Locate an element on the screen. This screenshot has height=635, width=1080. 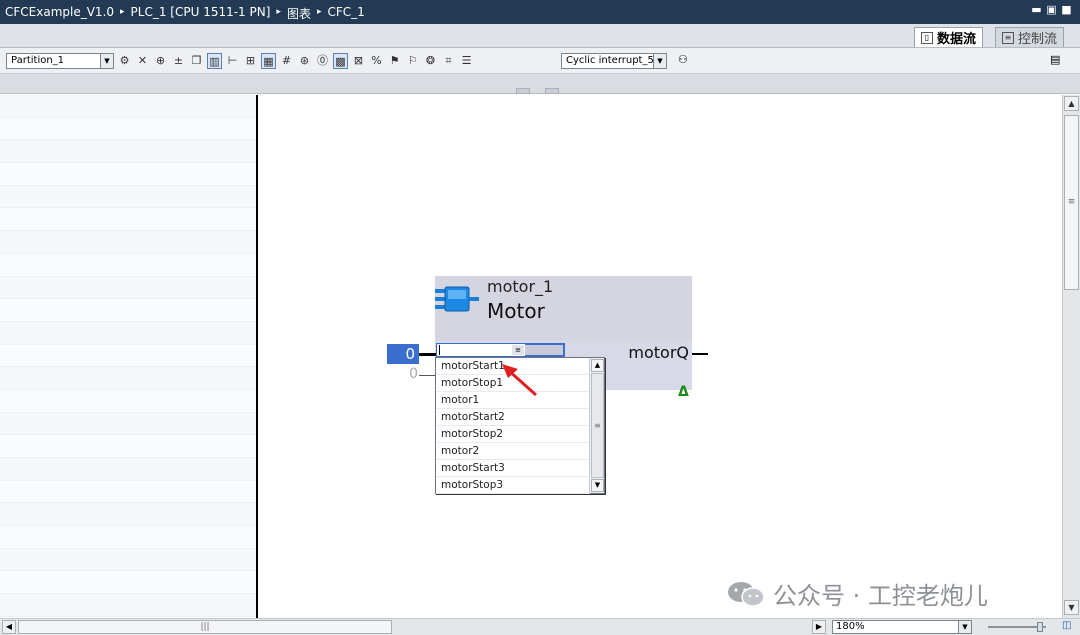
list-icon: ☰ is located at coordinates (466, 61).